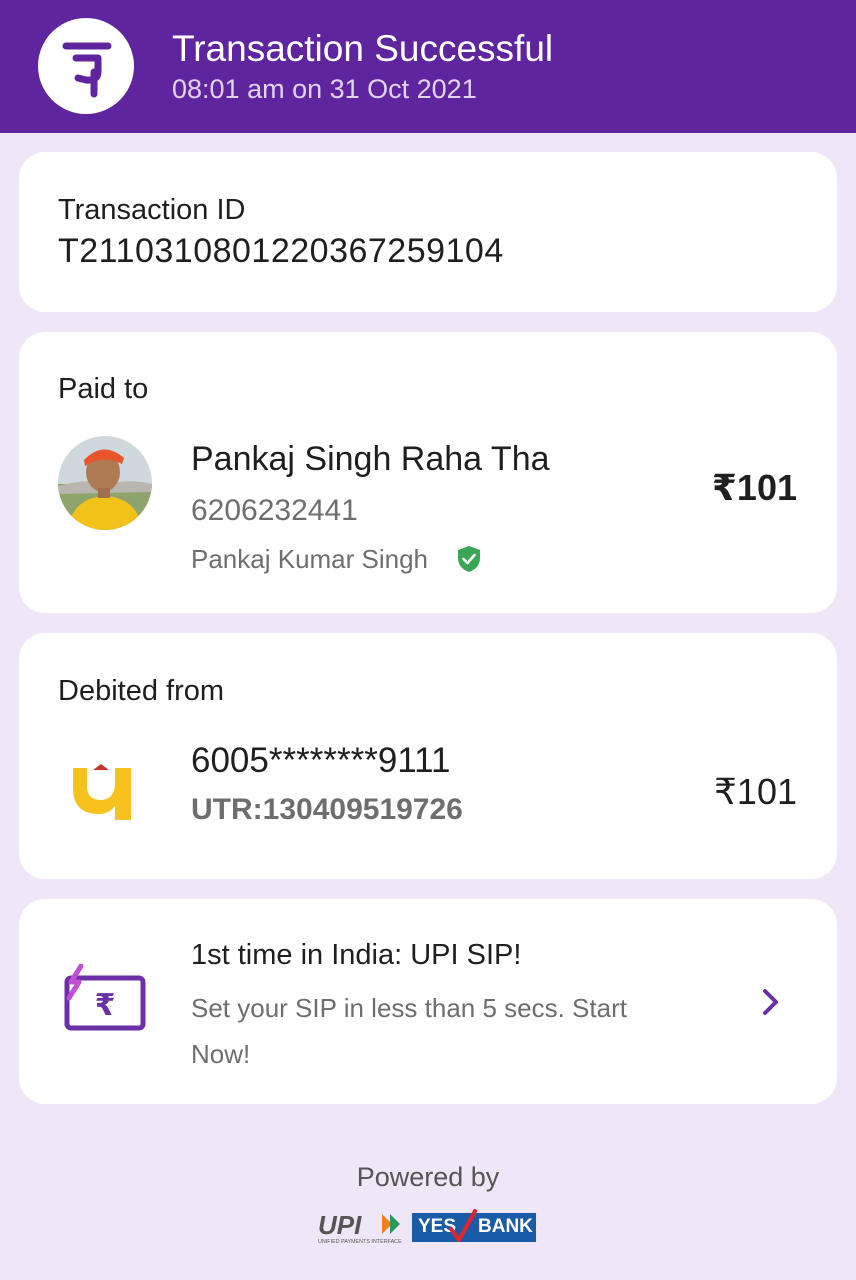 This screenshot has height=1280, width=856. Describe the element at coordinates (360, 1242) in the screenshot. I see `upi-logo-subtext: UNIFIED PAYMENTS INTERFACE` at that location.